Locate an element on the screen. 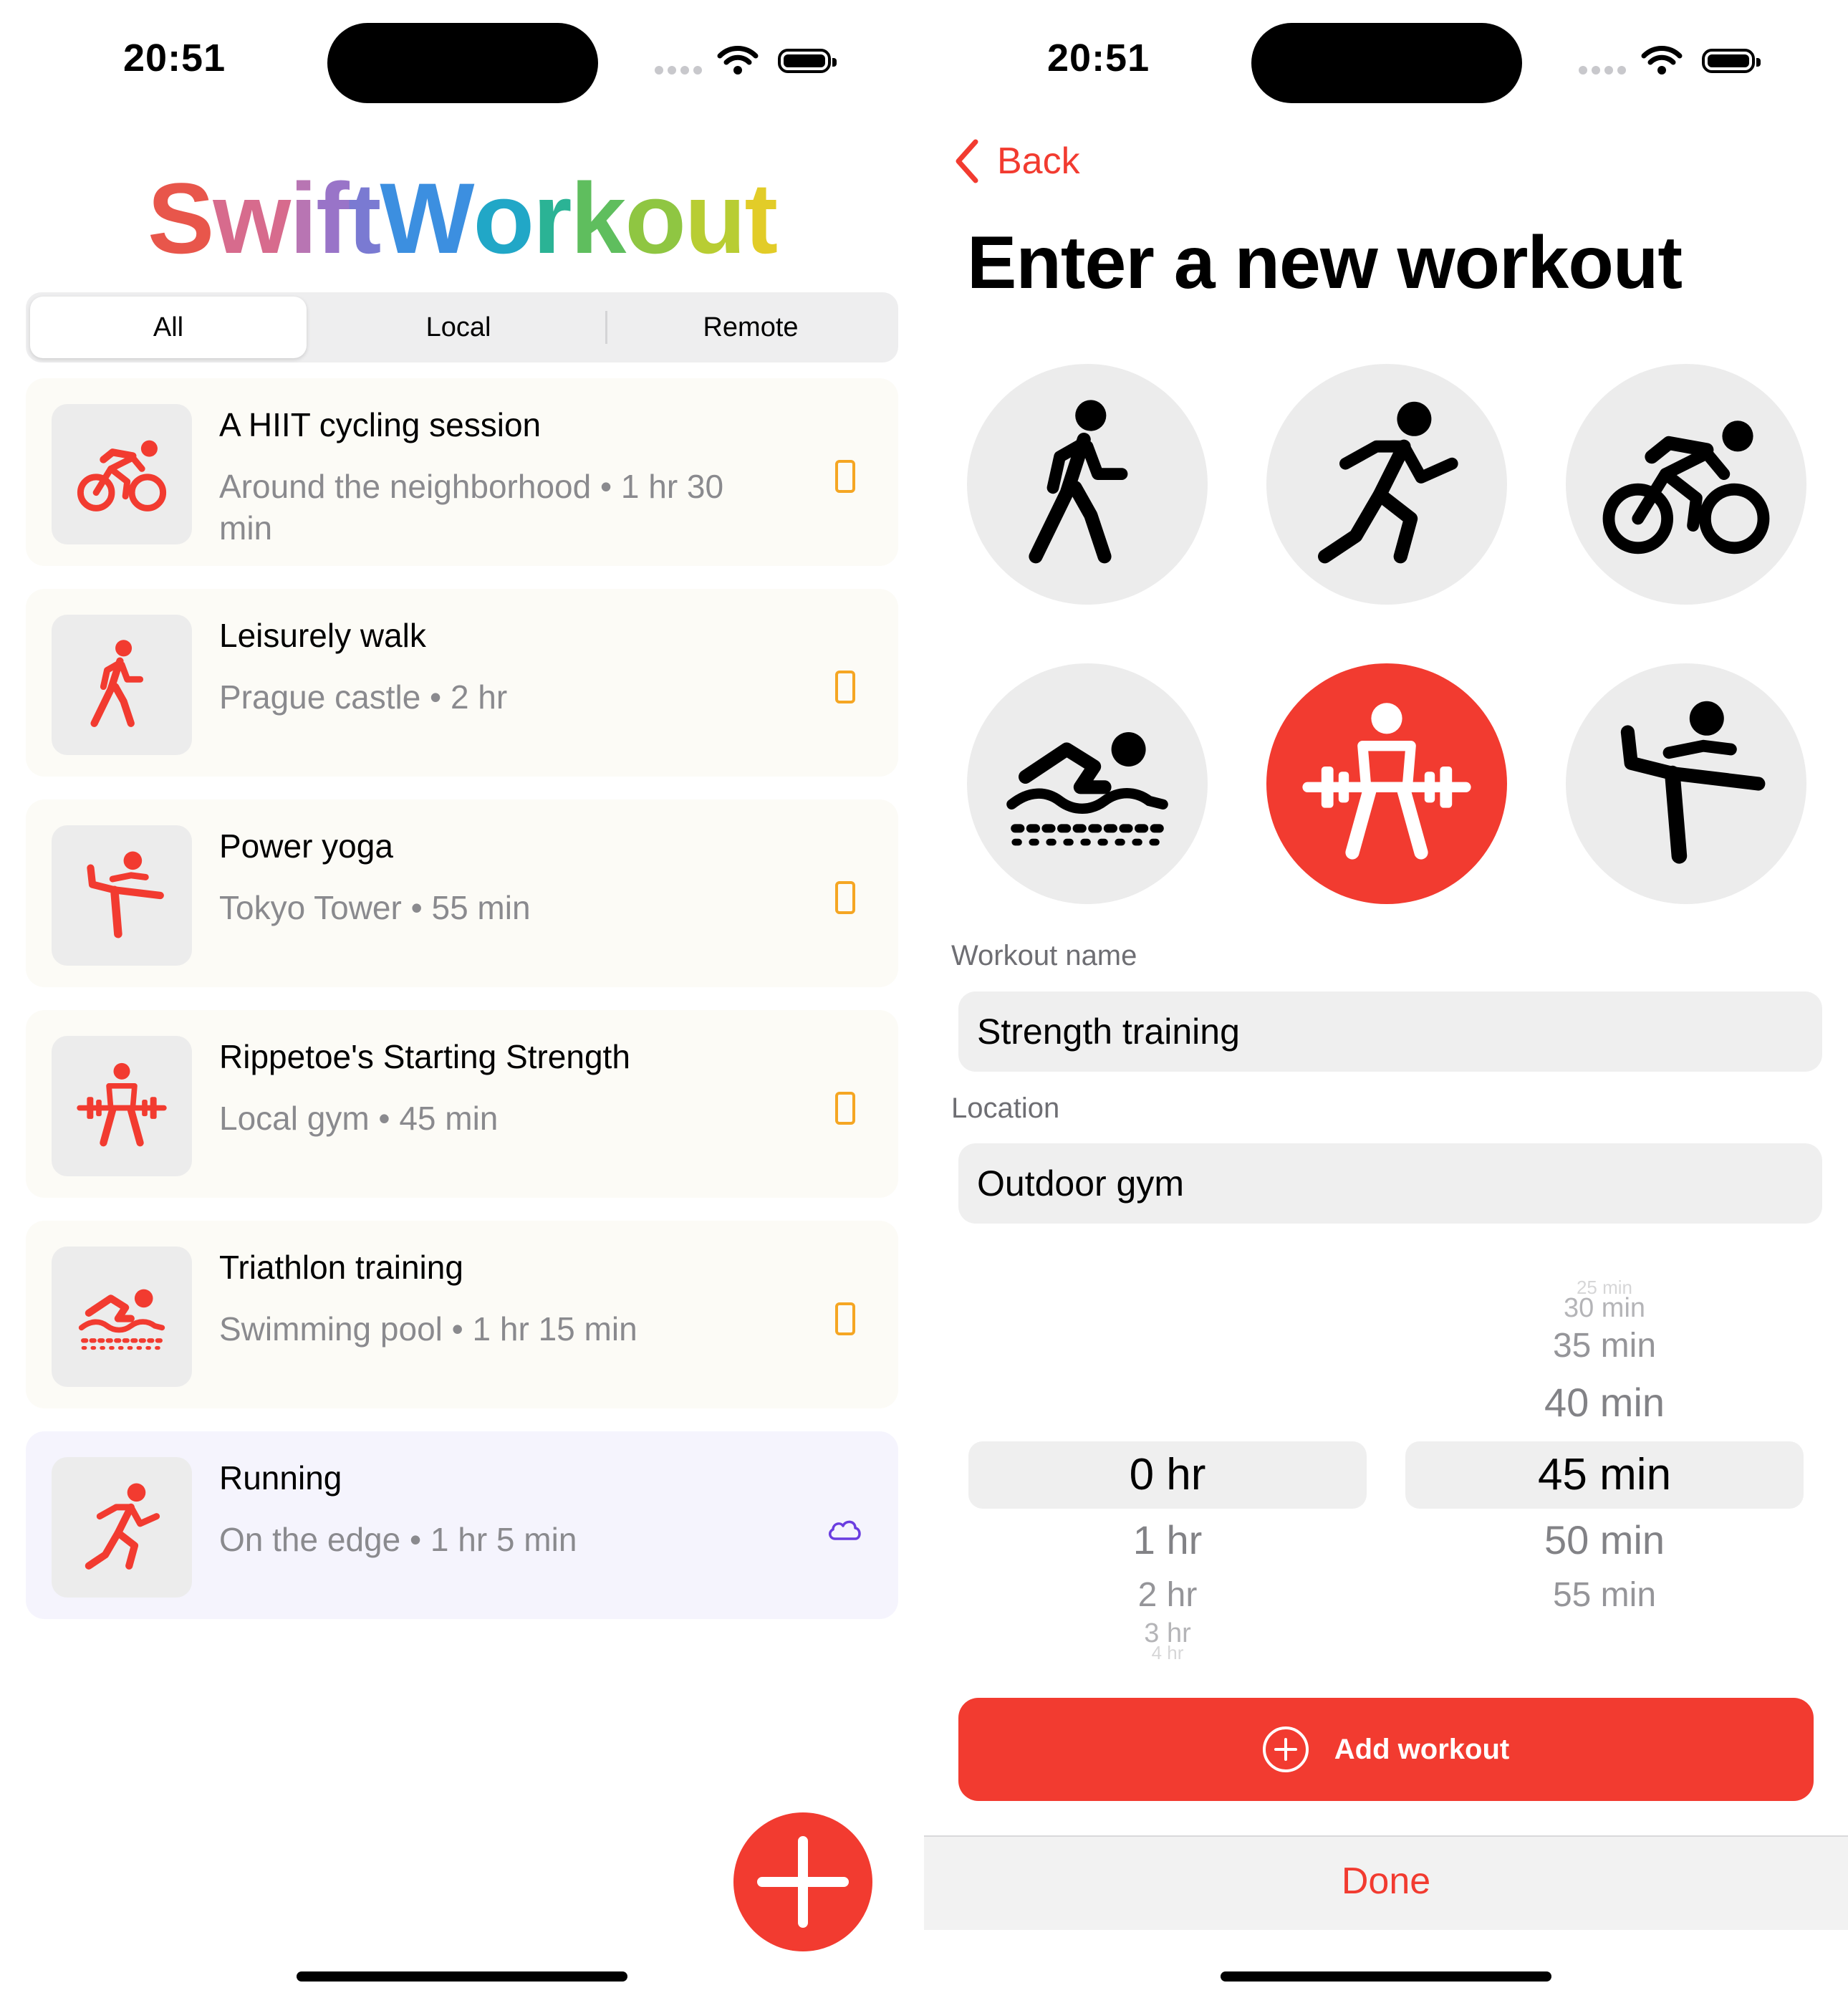 The width and height of the screenshot is (1848, 2003). workout-title: Running is located at coordinates (280, 1478).